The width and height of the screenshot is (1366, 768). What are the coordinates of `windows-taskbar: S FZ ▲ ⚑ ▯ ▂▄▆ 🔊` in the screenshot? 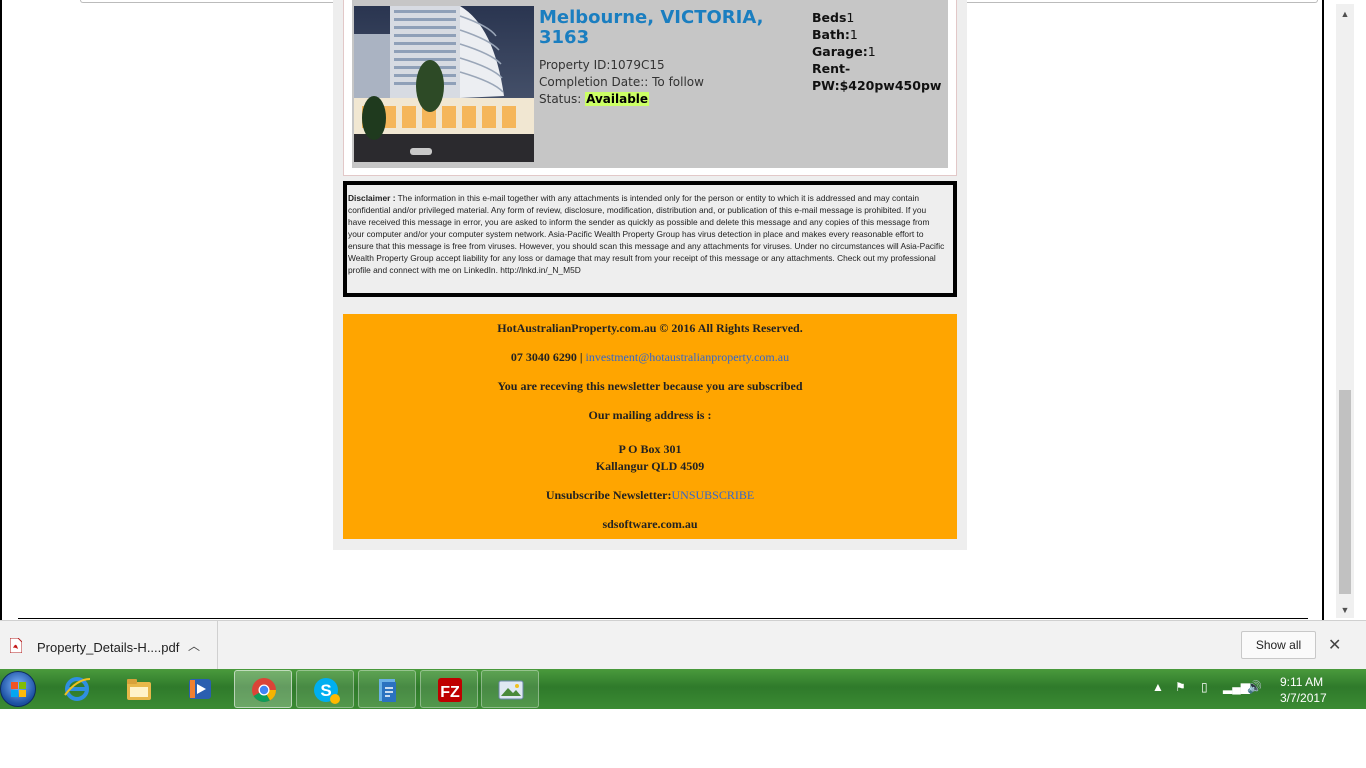 It's located at (683, 689).